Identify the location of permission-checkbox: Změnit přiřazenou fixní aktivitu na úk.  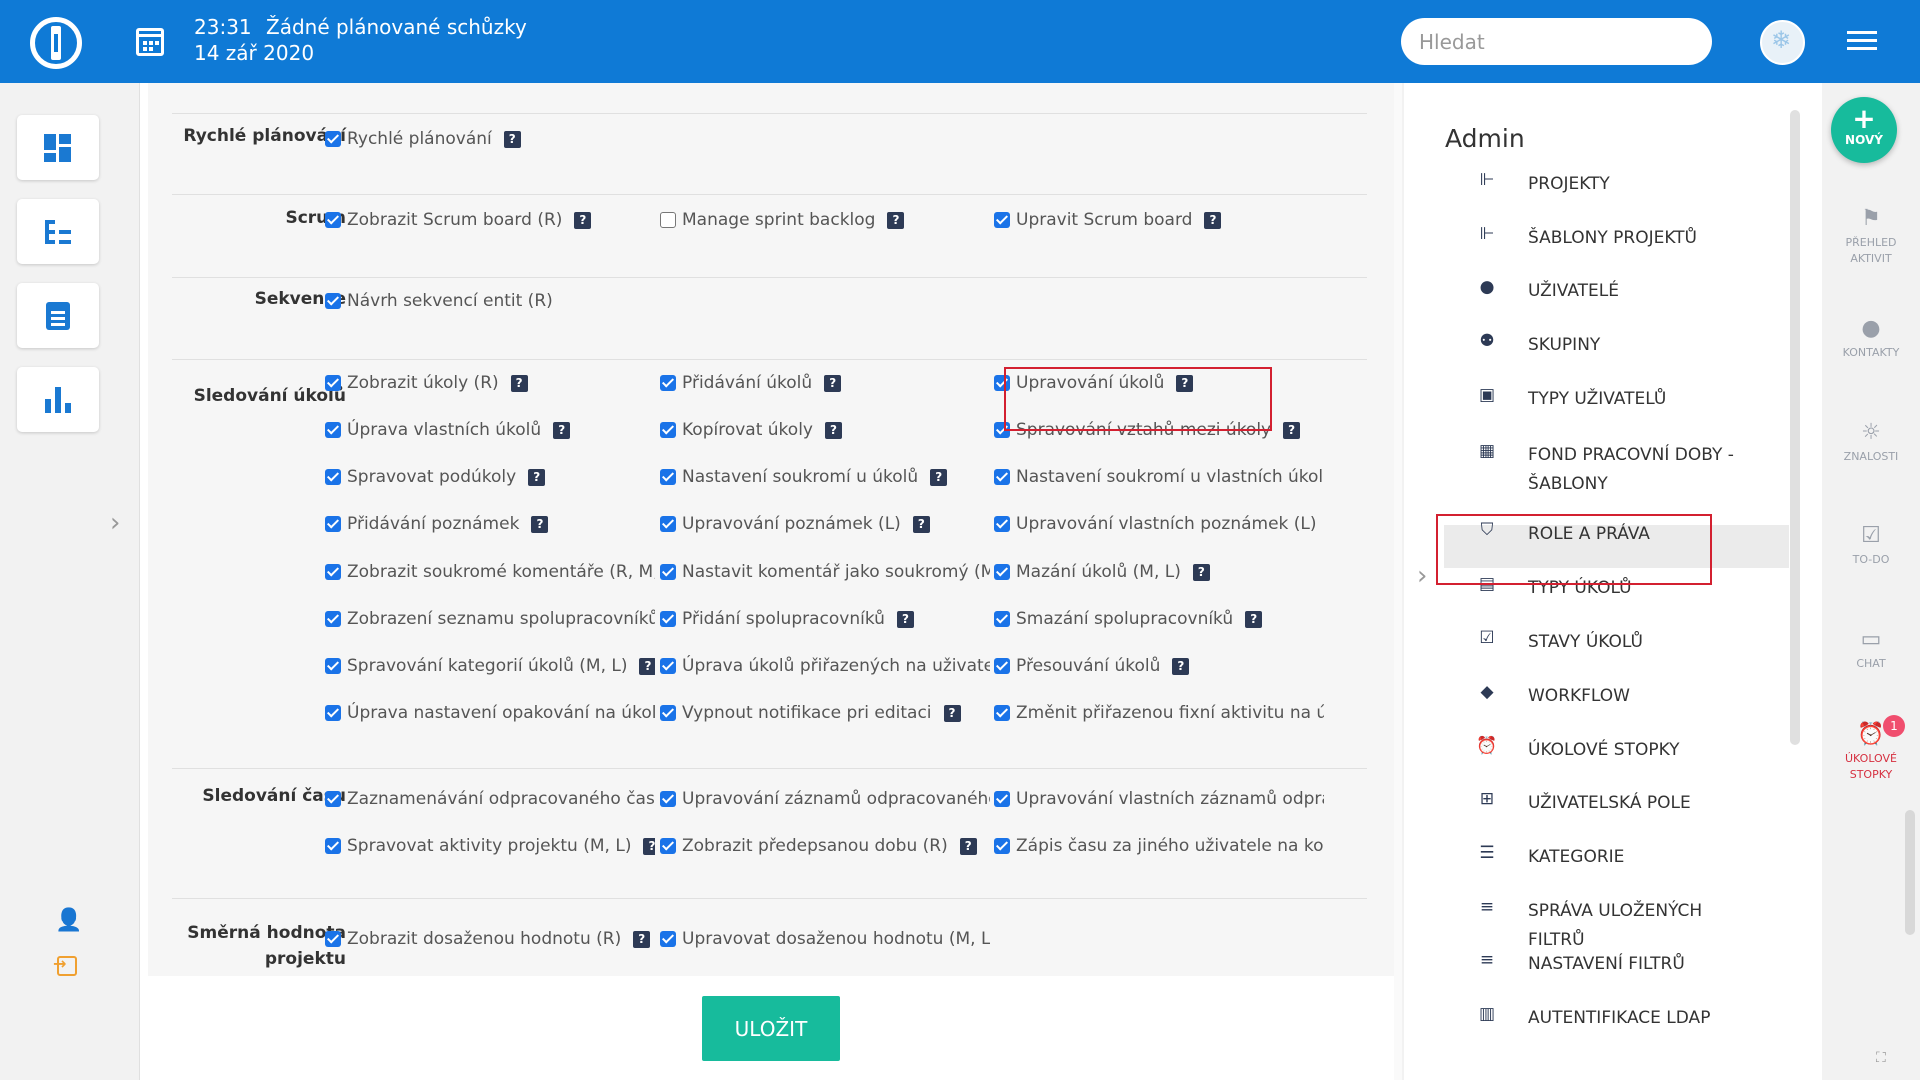
(1159, 713).